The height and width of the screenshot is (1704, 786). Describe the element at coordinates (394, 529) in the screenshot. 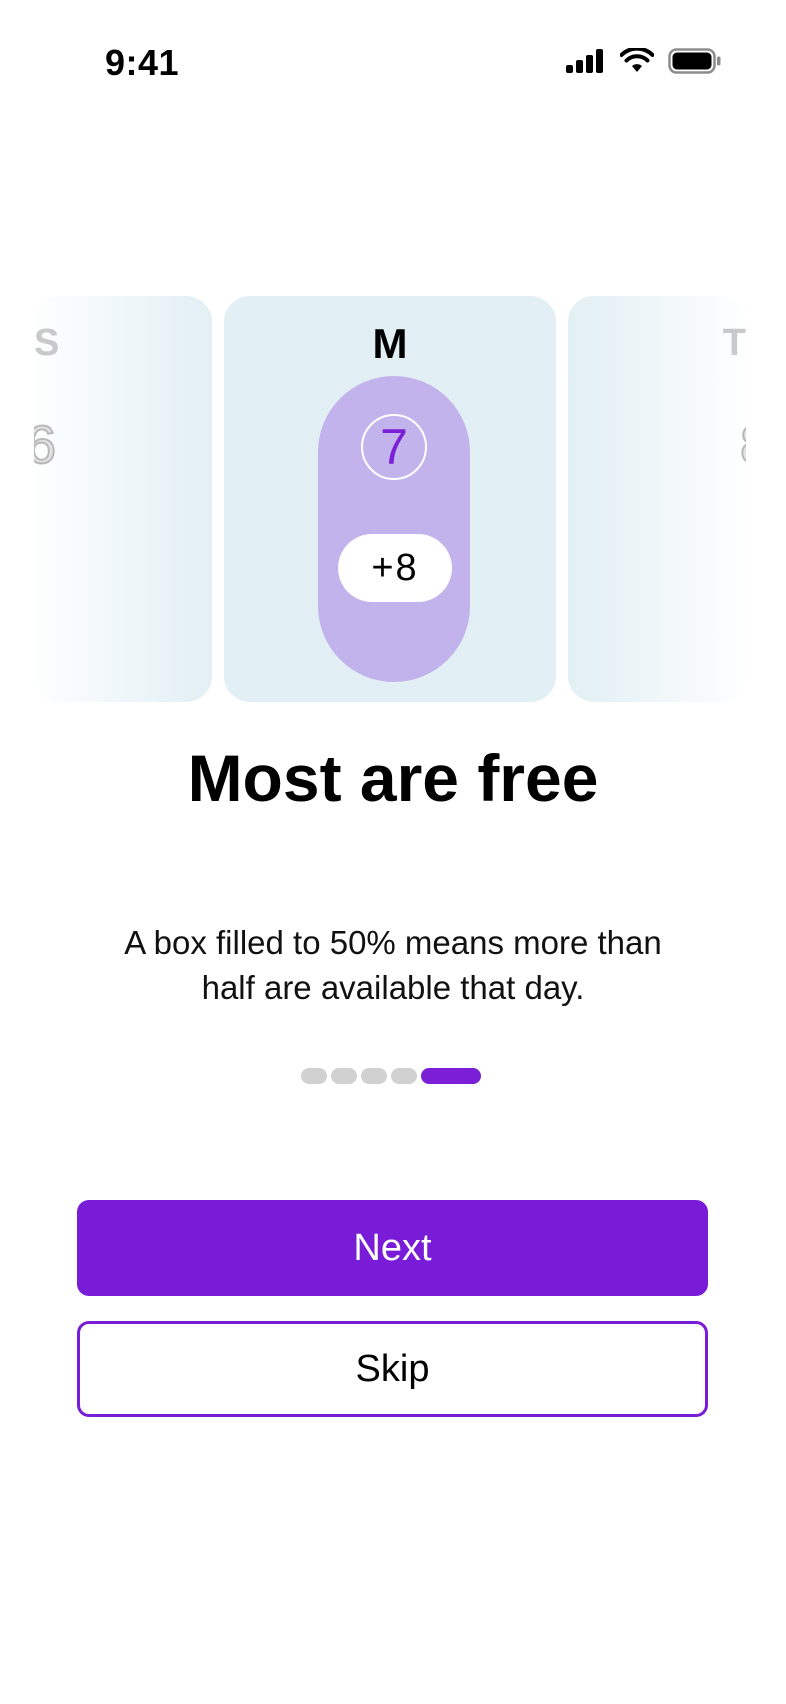

I see `availability-pill: 7 +8` at that location.